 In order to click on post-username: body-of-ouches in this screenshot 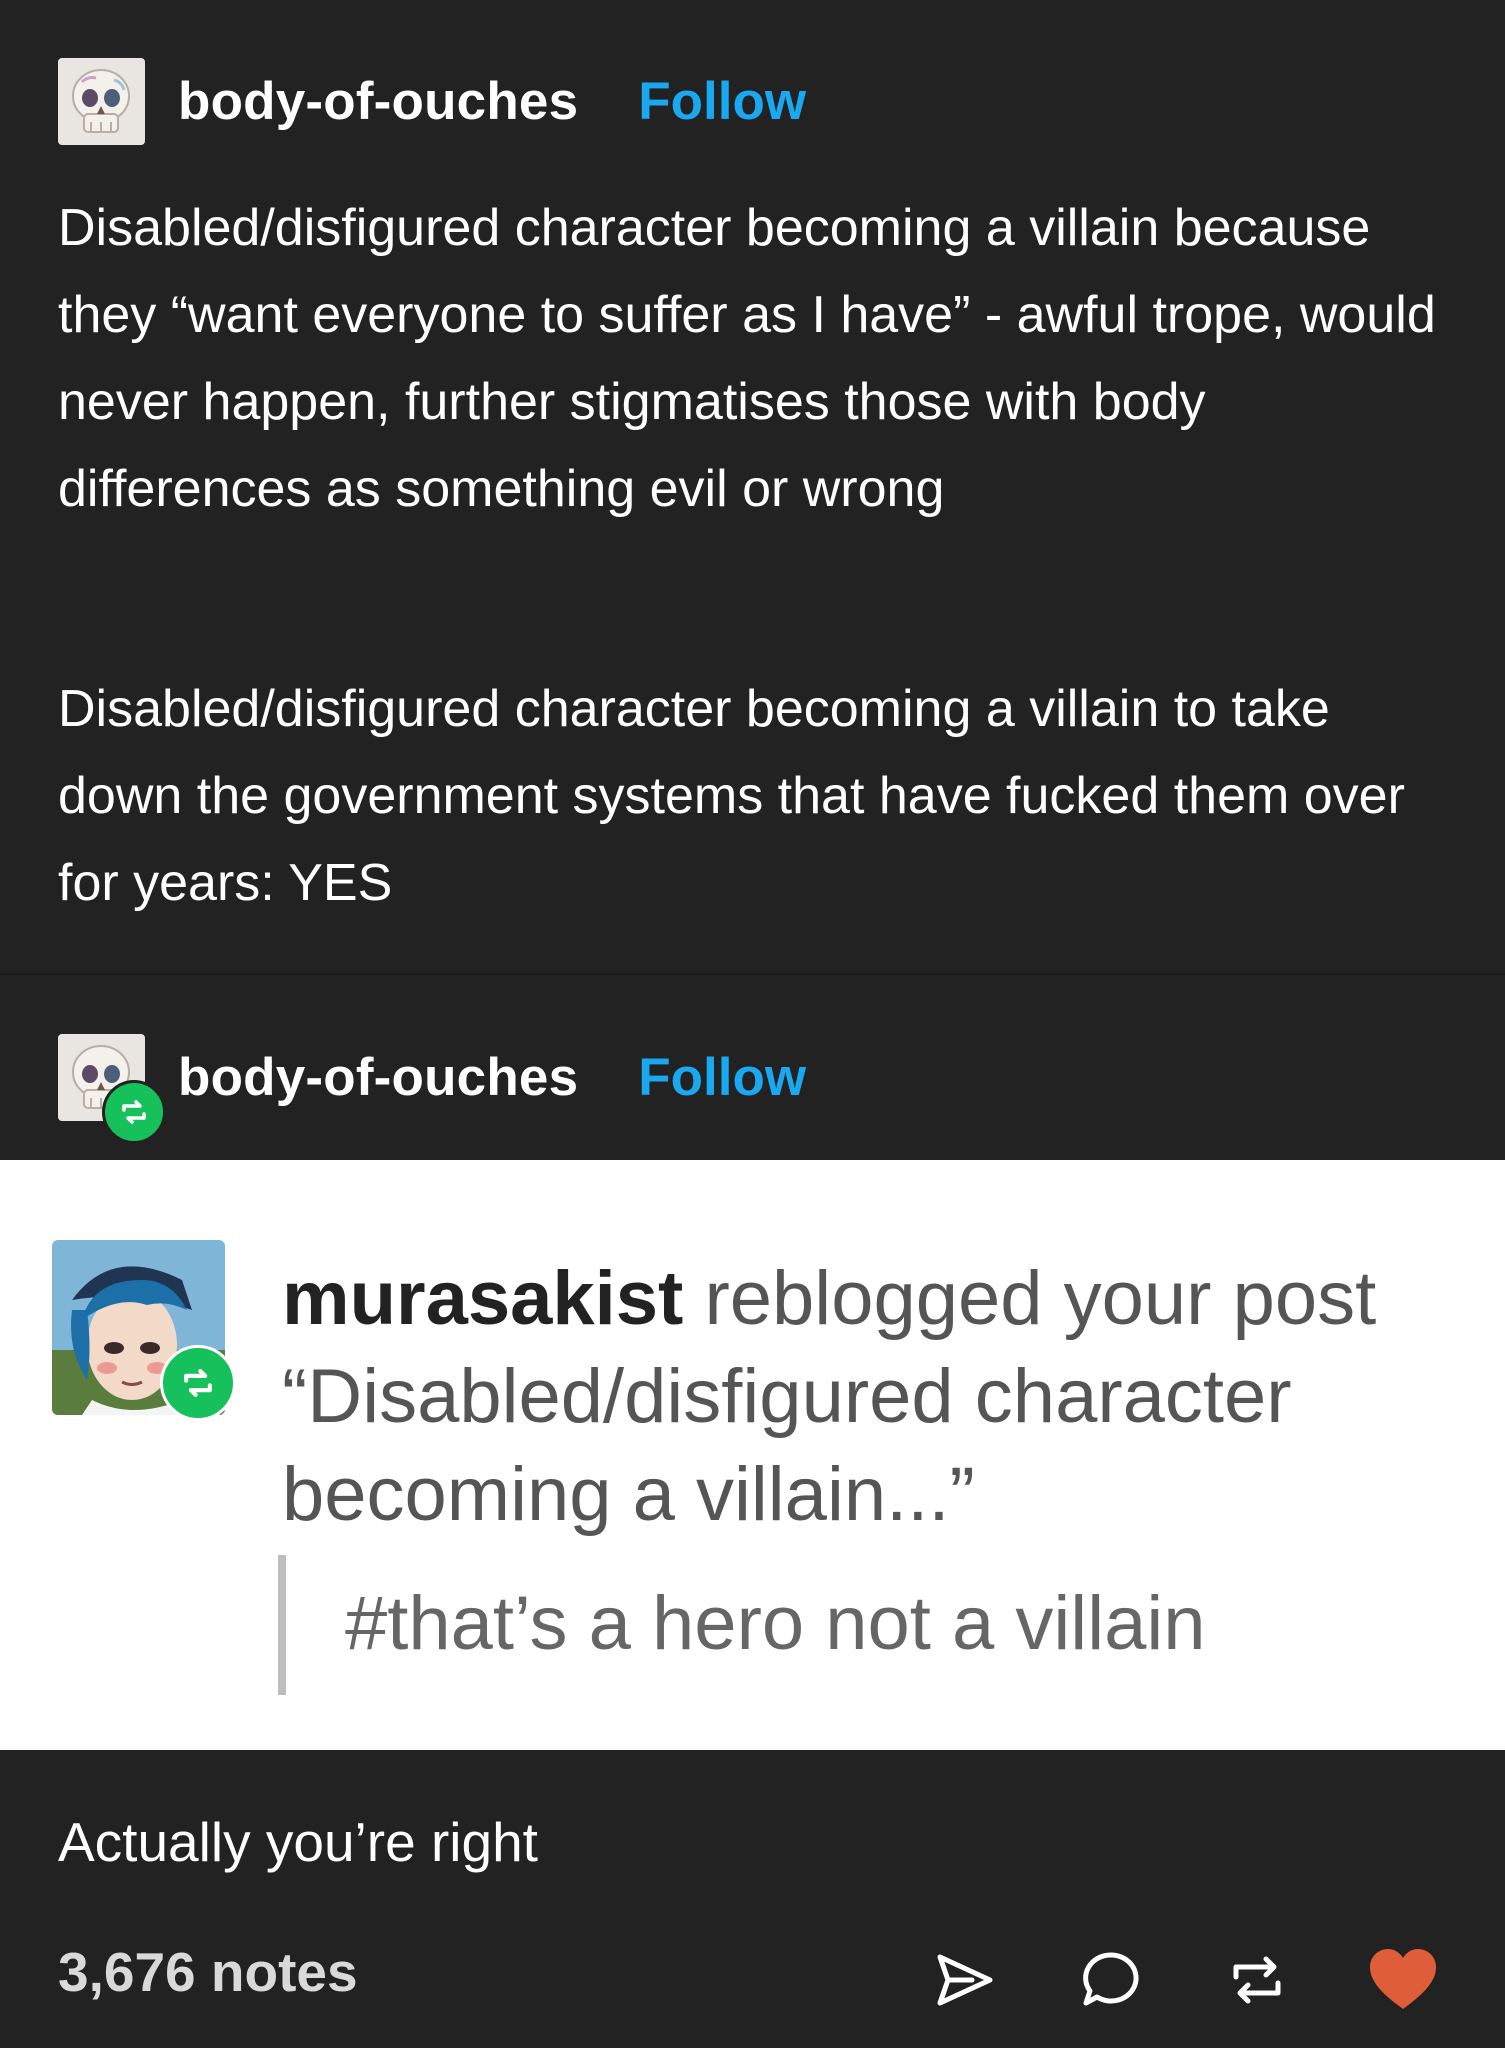, I will do `click(378, 101)`.